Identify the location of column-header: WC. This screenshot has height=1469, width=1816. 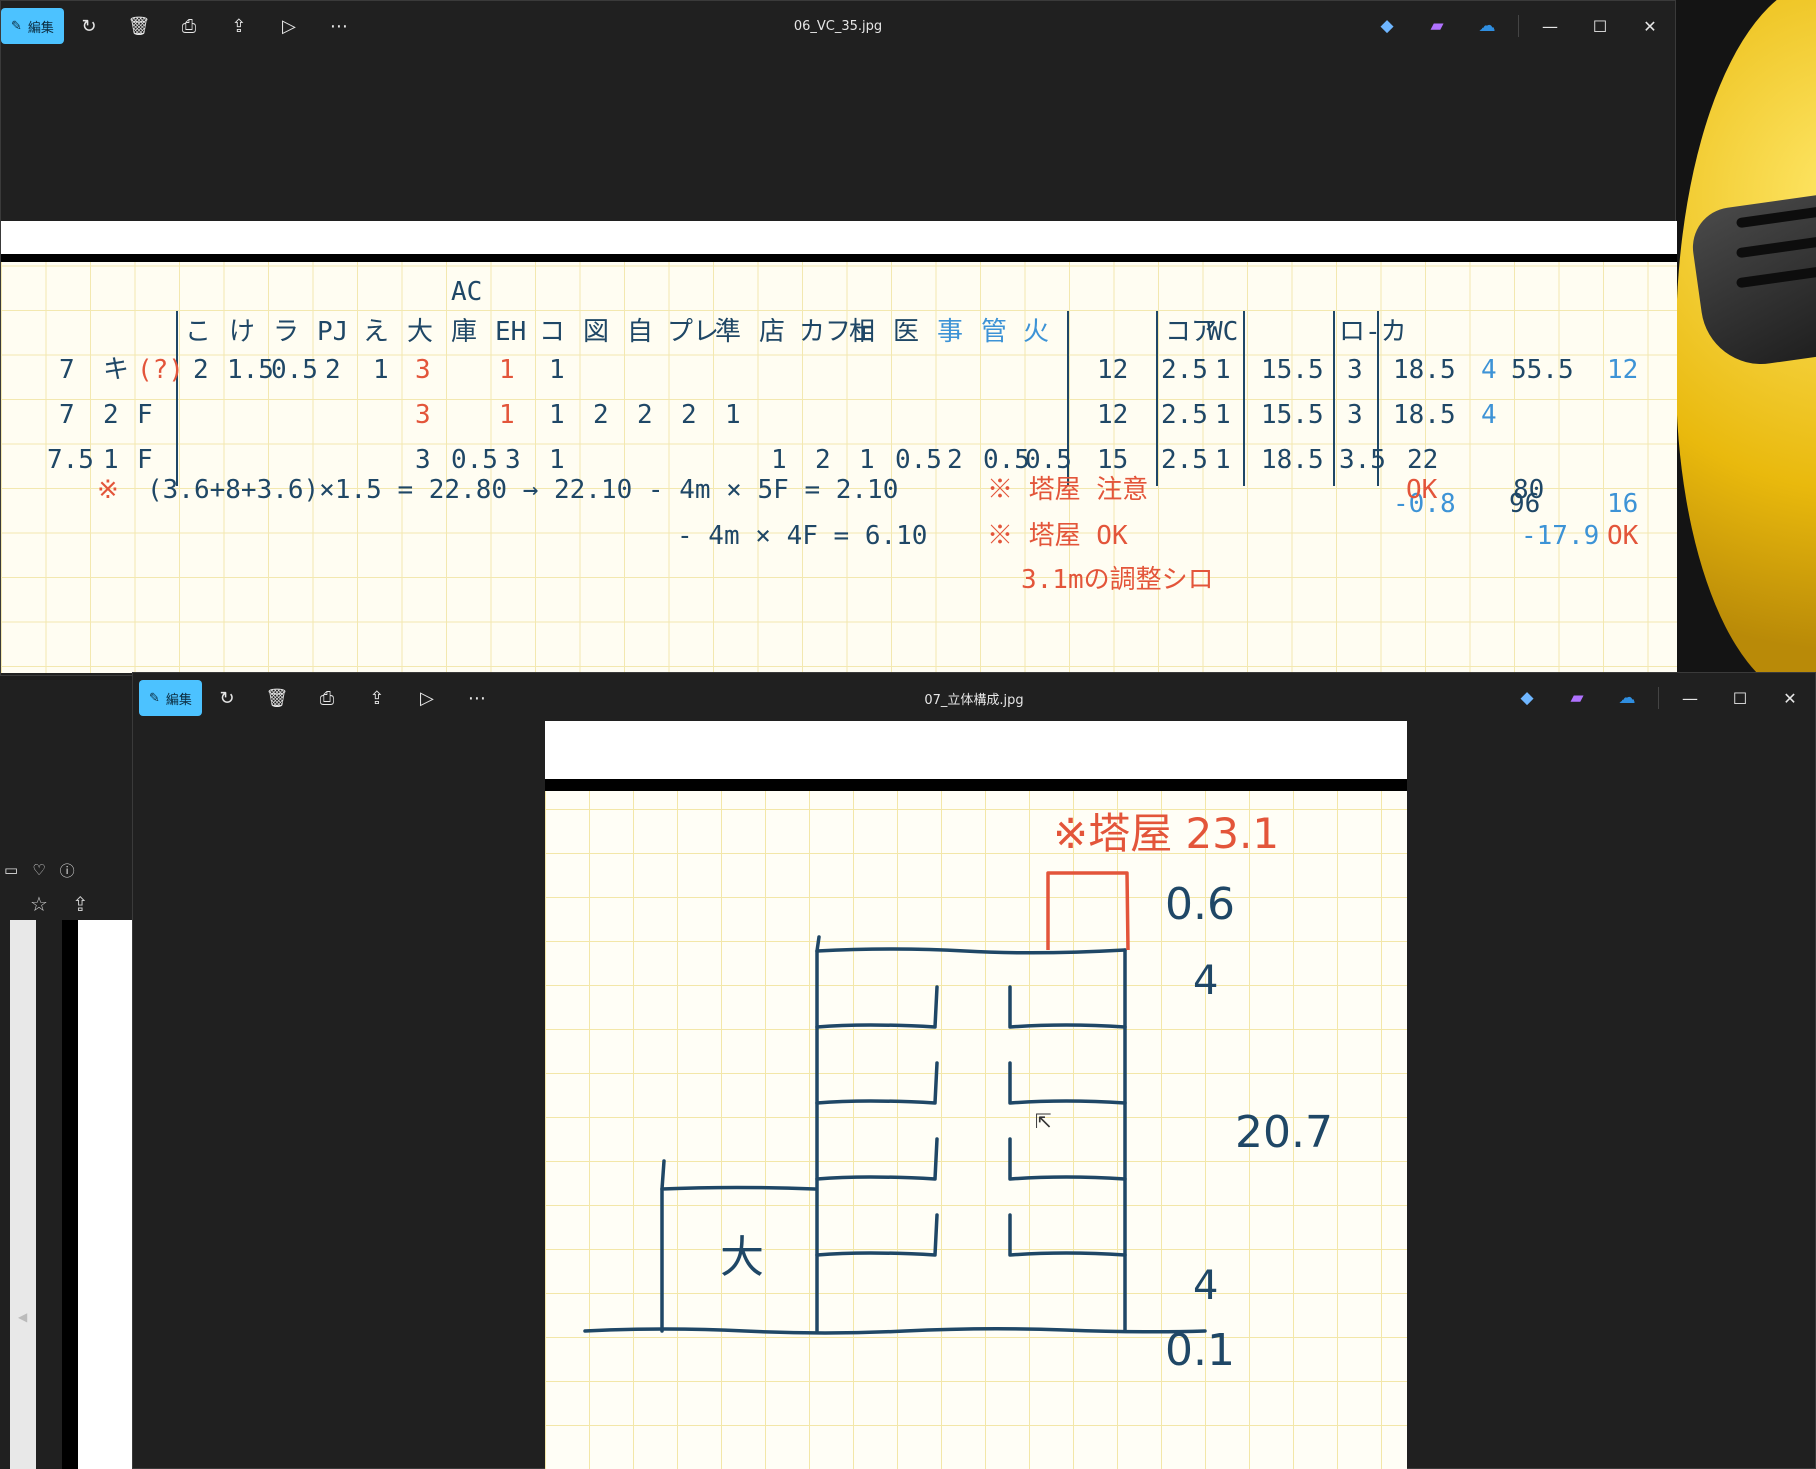
(1223, 332).